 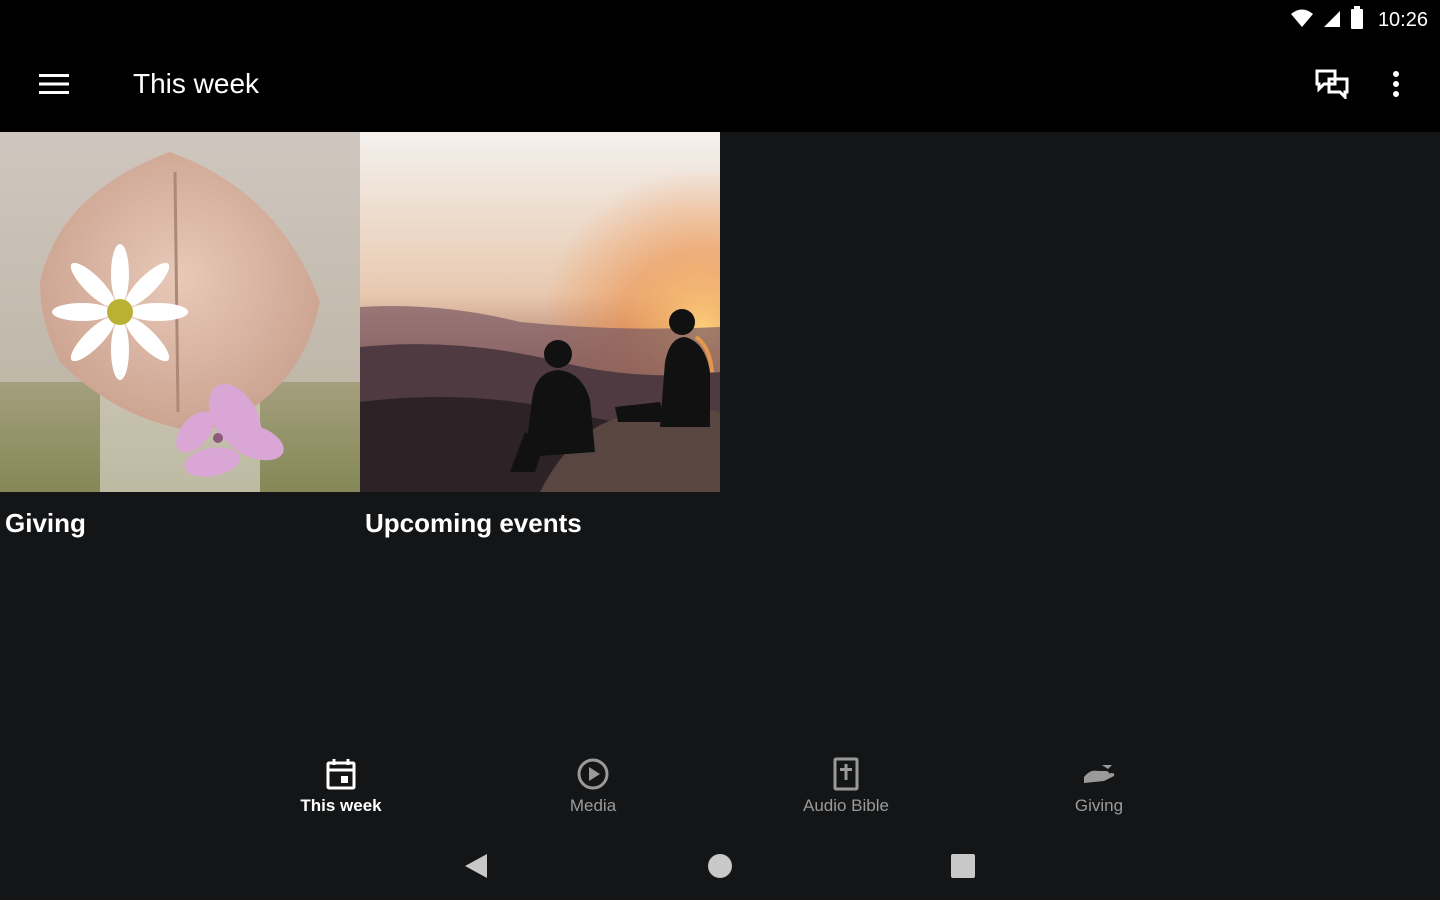 I want to click on hands-holding-flowers-photo, so click(x=180, y=312).